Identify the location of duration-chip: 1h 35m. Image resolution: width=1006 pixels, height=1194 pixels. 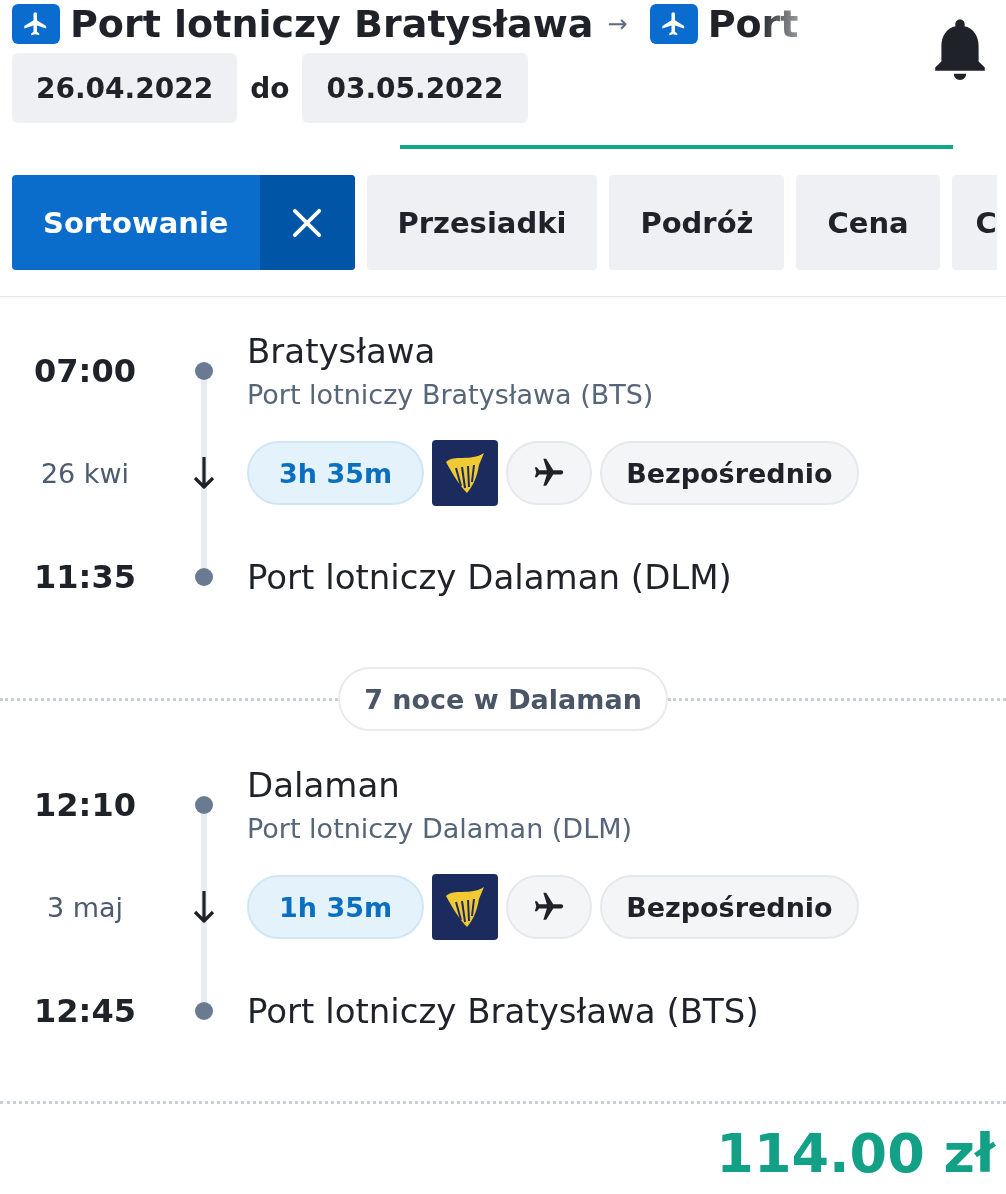
(336, 907).